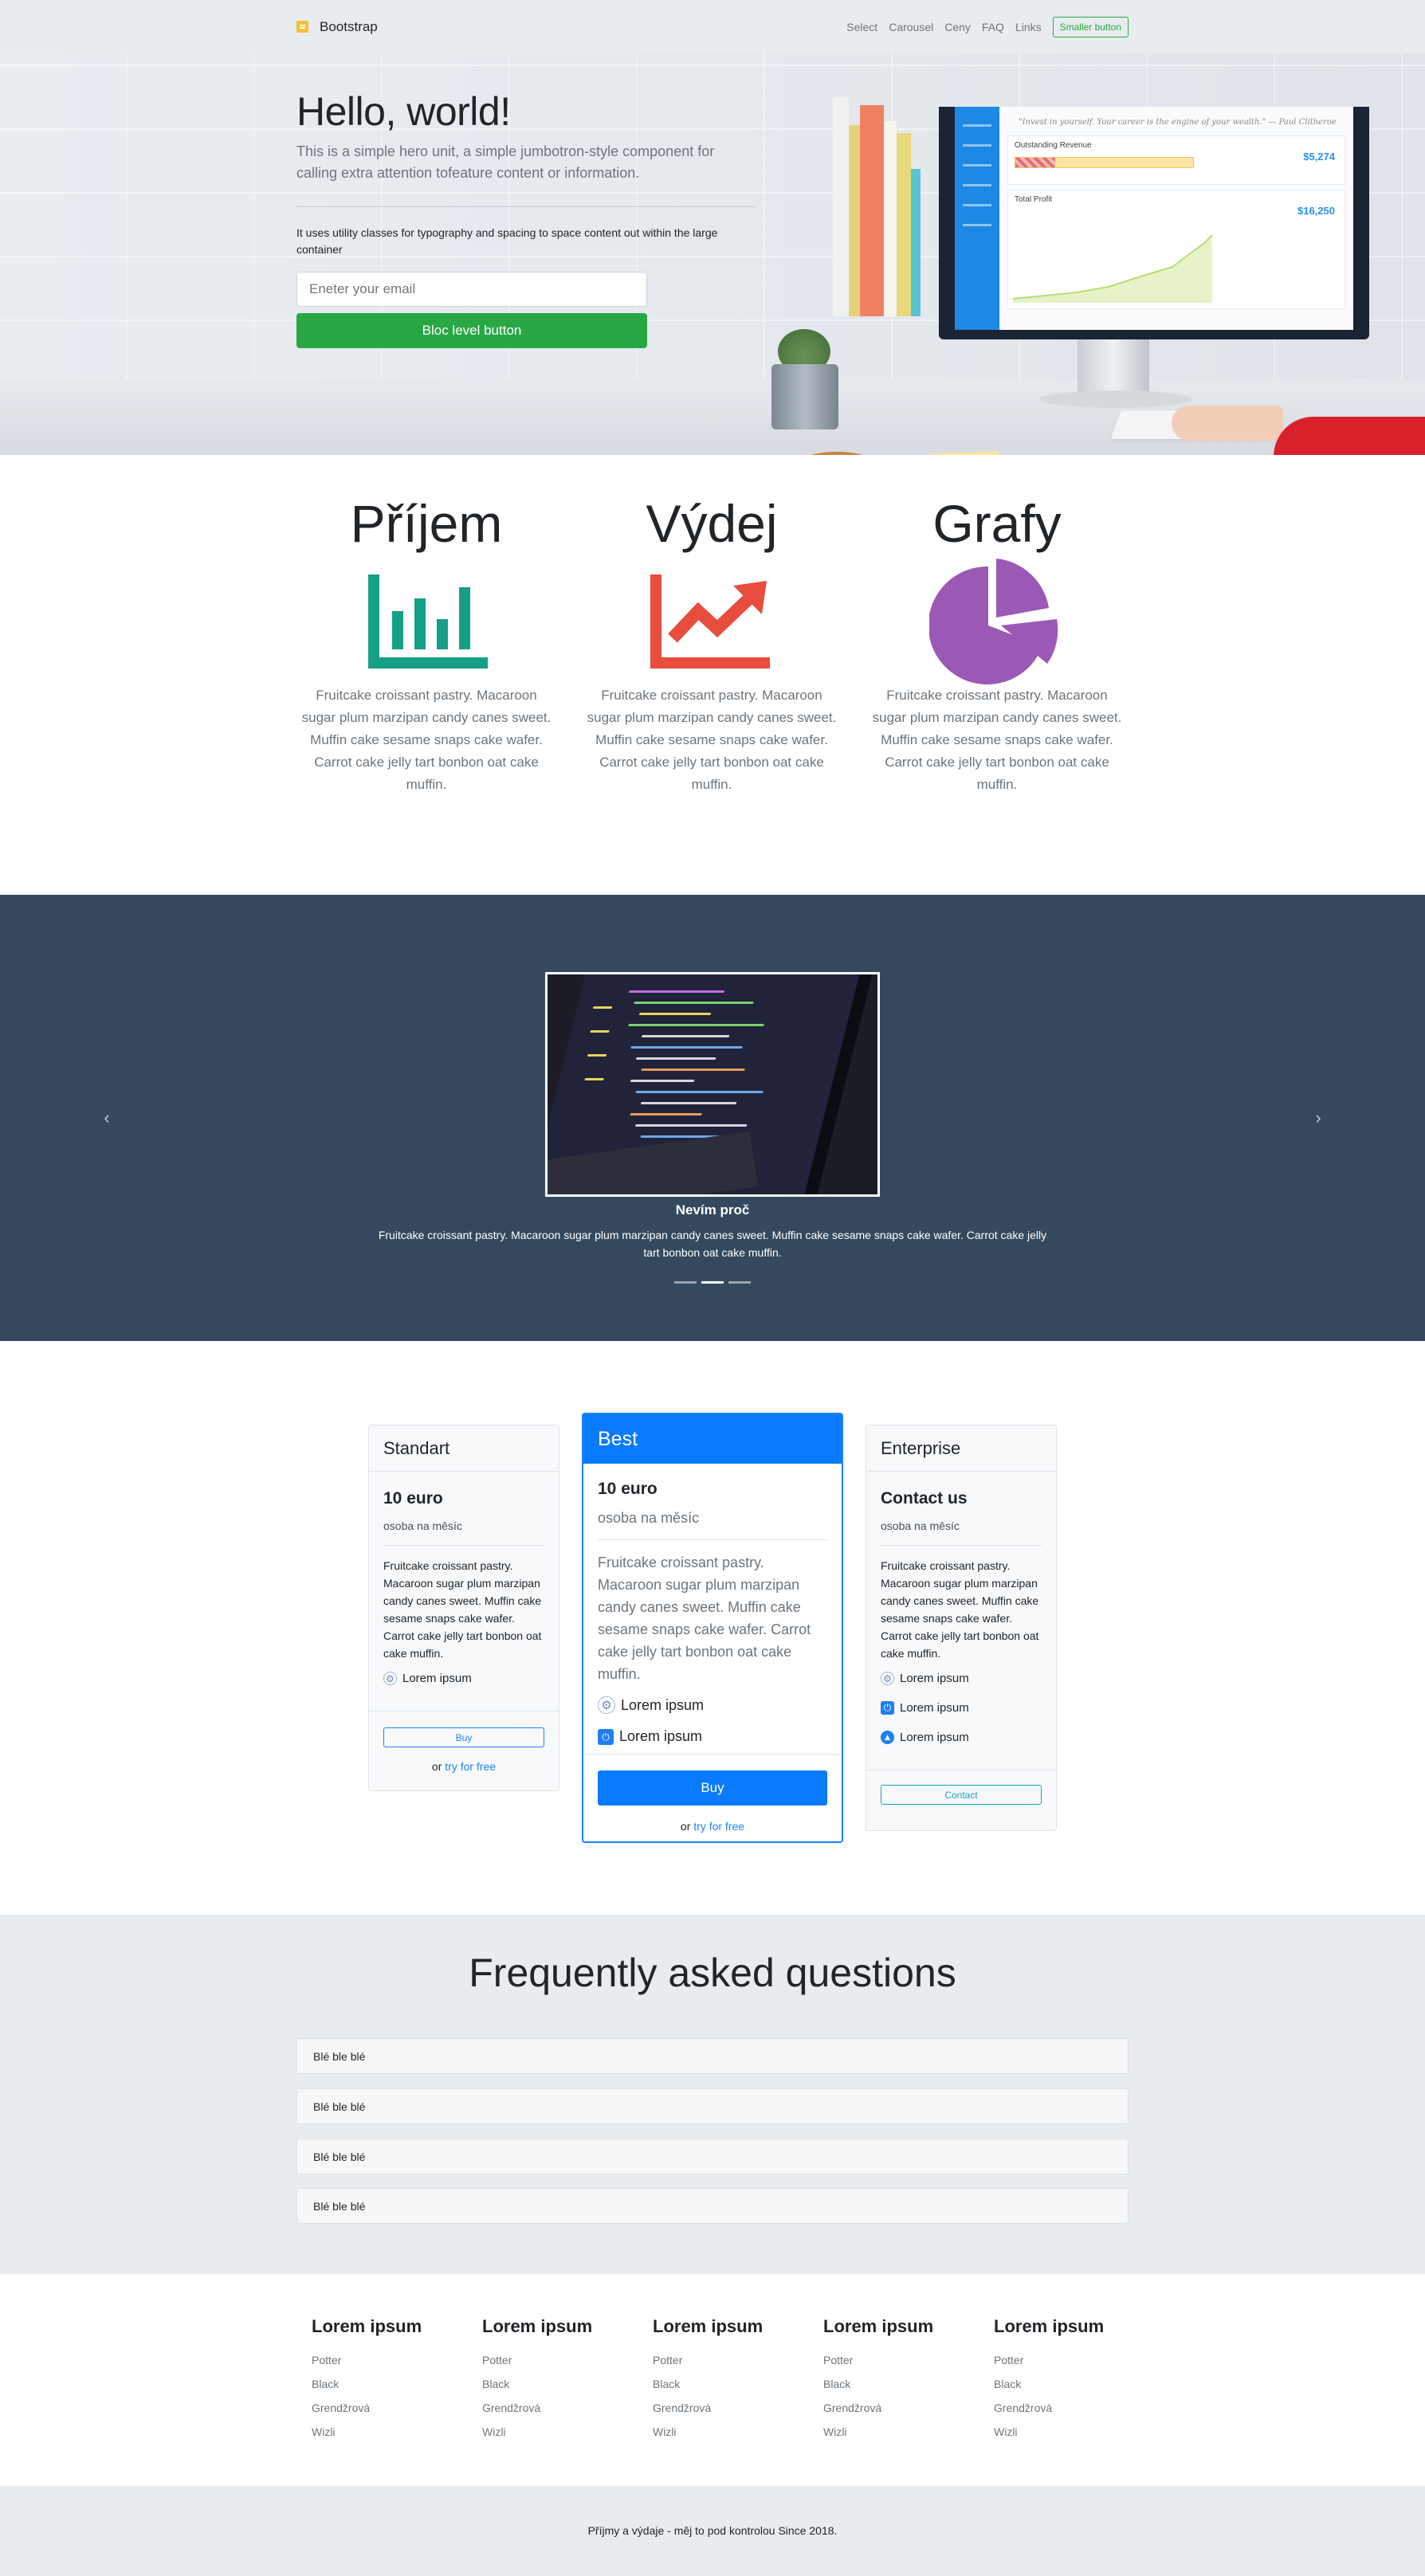 The image size is (1425, 2576). What do you see at coordinates (471, 289) in the screenshot?
I see `email-input` at bounding box center [471, 289].